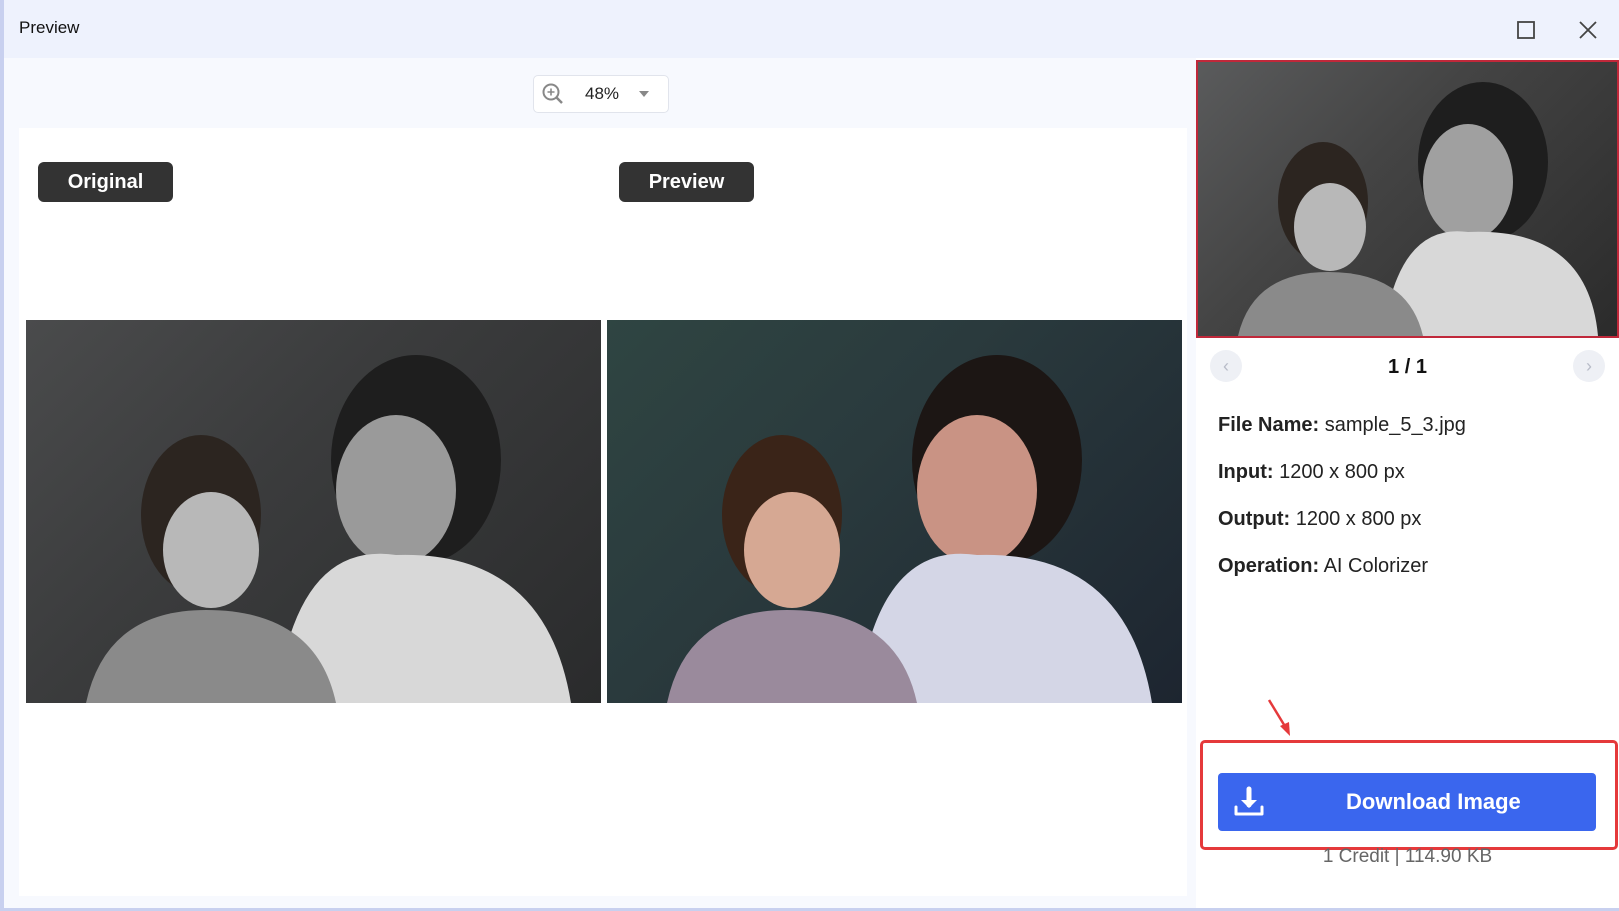  Describe the element at coordinates (1323, 566) in the screenshot. I see `info-operation: Operation: AI Colorizer` at that location.